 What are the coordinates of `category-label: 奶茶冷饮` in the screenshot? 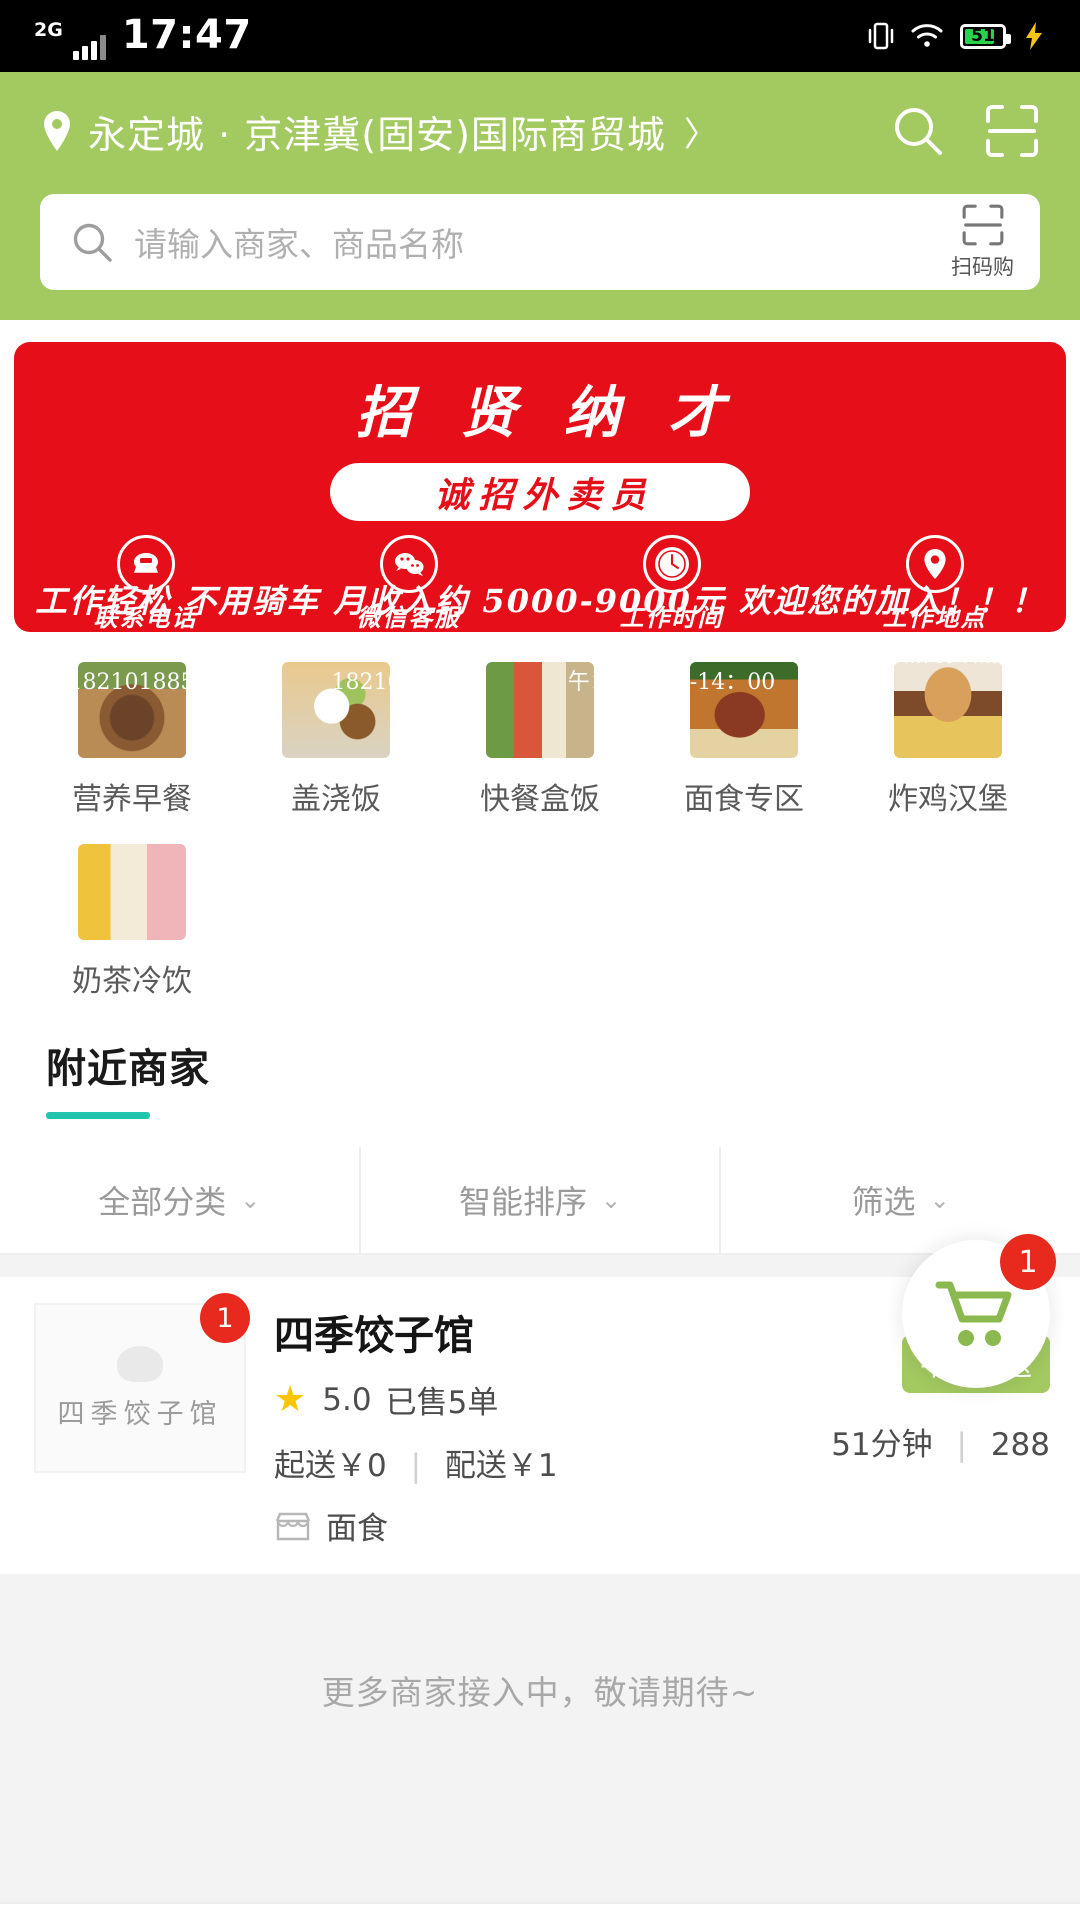 It's located at (132, 981).